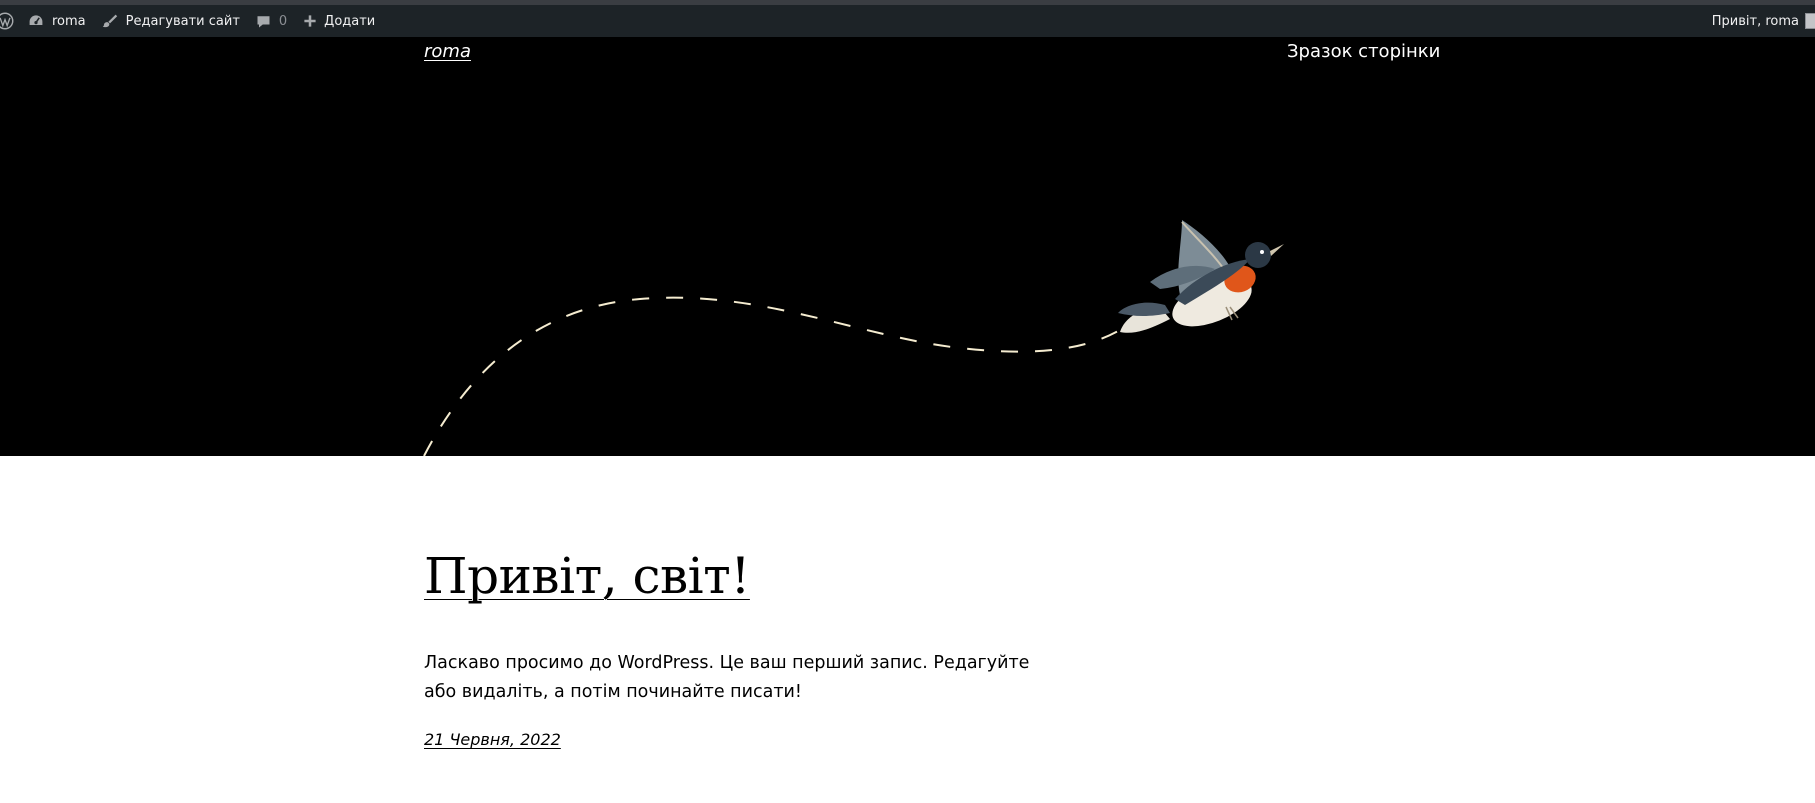 The height and width of the screenshot is (803, 1815). Describe the element at coordinates (1363, 51) in the screenshot. I see `nav-item-sample-page: Зразок сторінки` at that location.